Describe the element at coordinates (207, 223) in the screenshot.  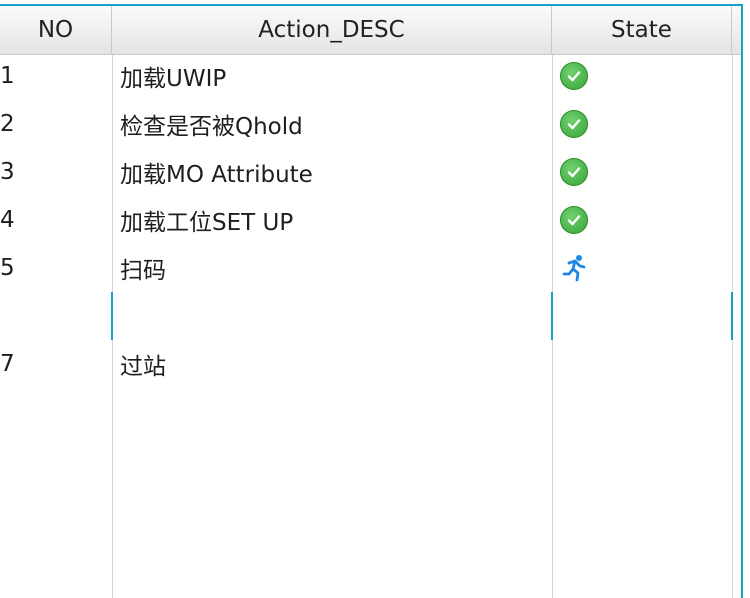
I see `row-action-desc: 加载工位SET UP` at that location.